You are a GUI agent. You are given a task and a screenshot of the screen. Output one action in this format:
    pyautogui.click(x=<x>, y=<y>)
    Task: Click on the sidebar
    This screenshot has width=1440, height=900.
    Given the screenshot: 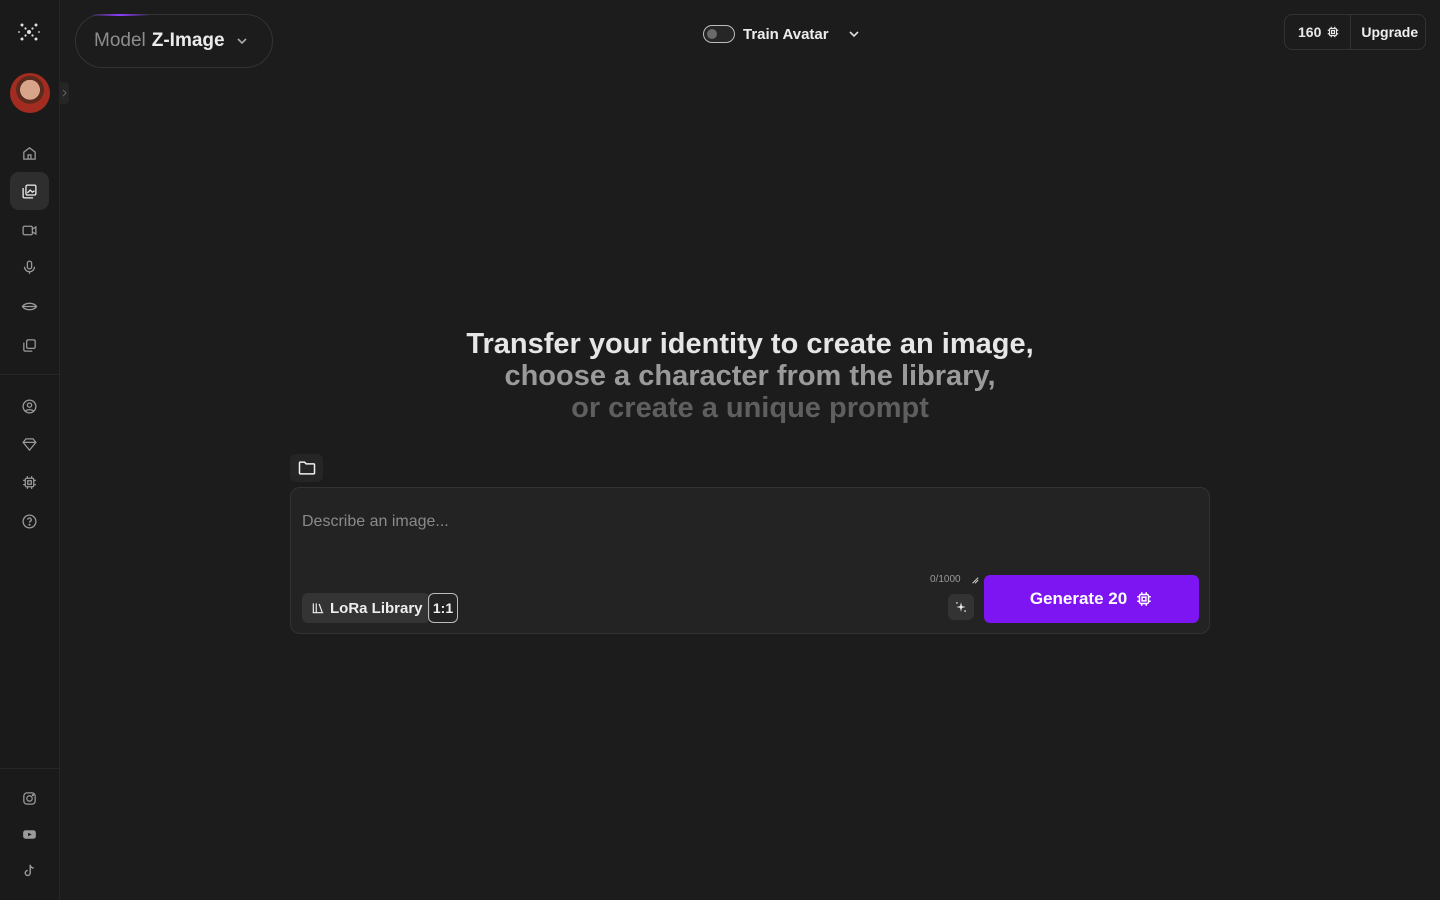 What is the action you would take?
    pyautogui.click(x=34, y=450)
    